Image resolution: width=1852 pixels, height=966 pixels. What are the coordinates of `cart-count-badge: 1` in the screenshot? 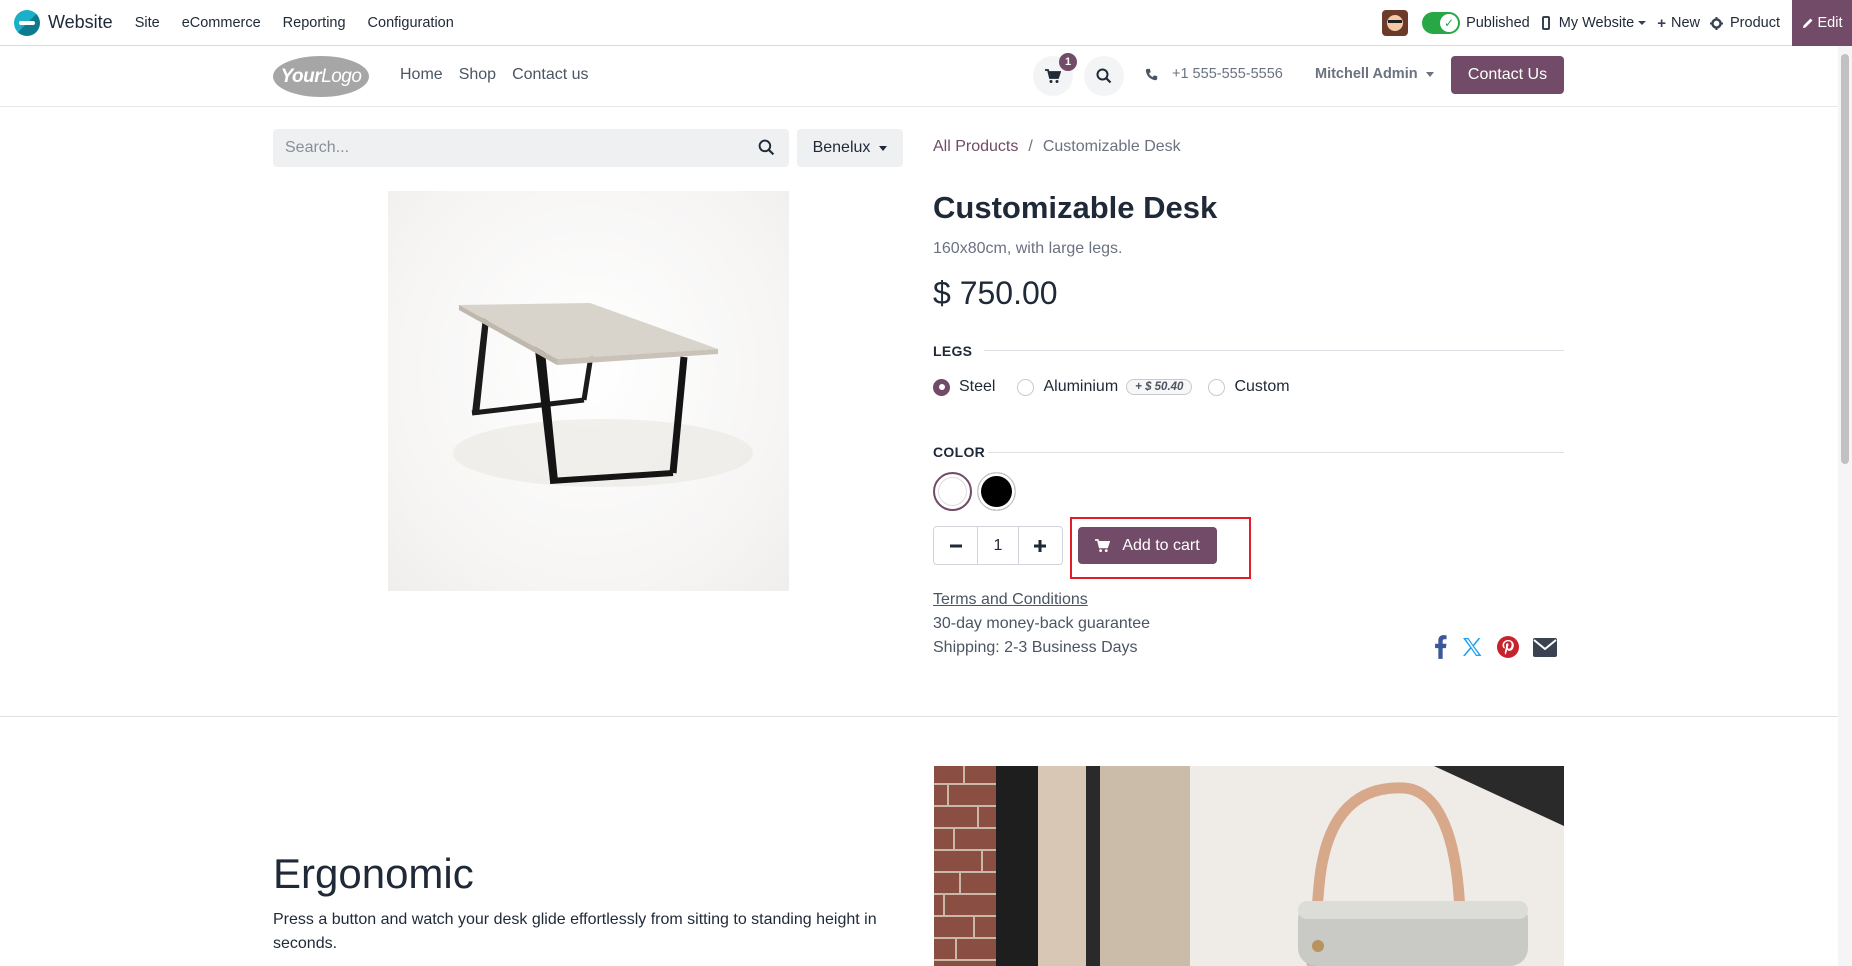 It's located at (1068, 62).